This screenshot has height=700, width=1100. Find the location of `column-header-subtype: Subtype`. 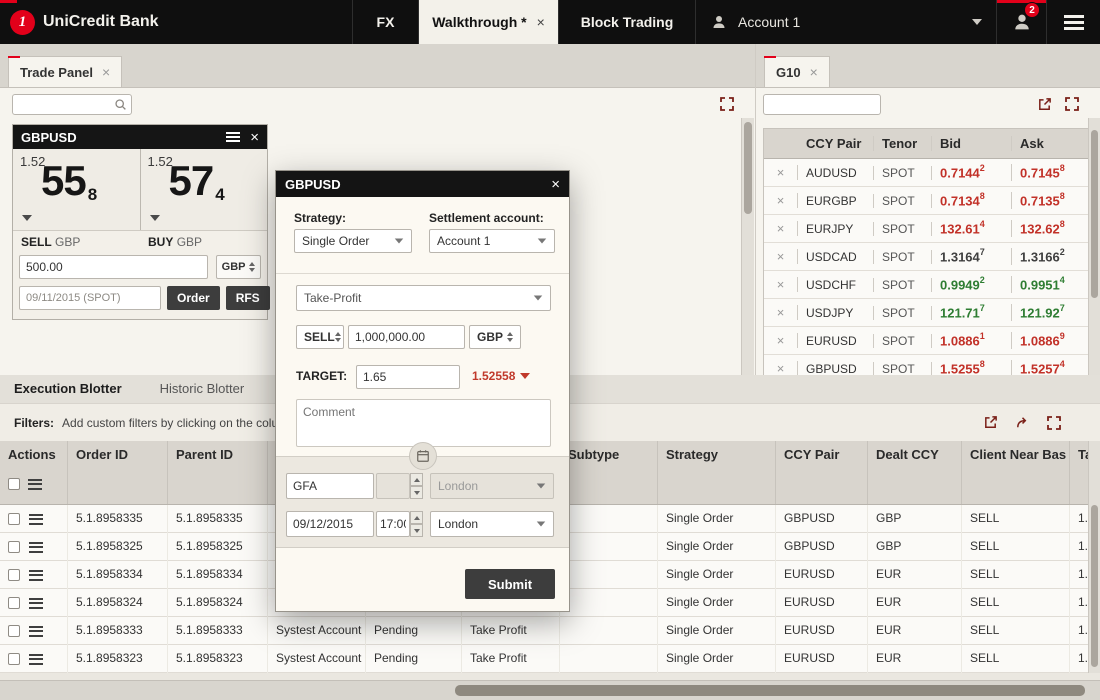

column-header-subtype: Subtype is located at coordinates (609, 472).